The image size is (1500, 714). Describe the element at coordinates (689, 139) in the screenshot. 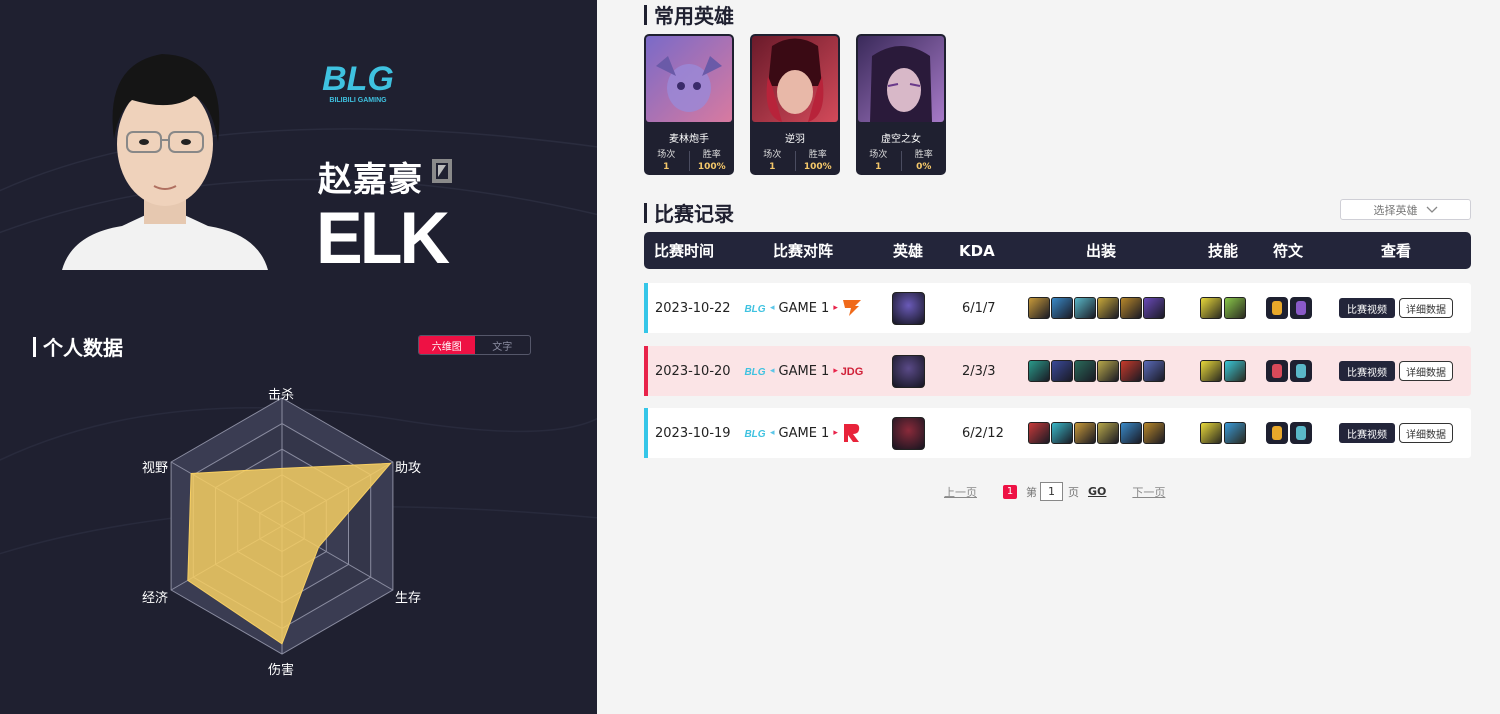

I see `hero-name: 麦林炮手` at that location.